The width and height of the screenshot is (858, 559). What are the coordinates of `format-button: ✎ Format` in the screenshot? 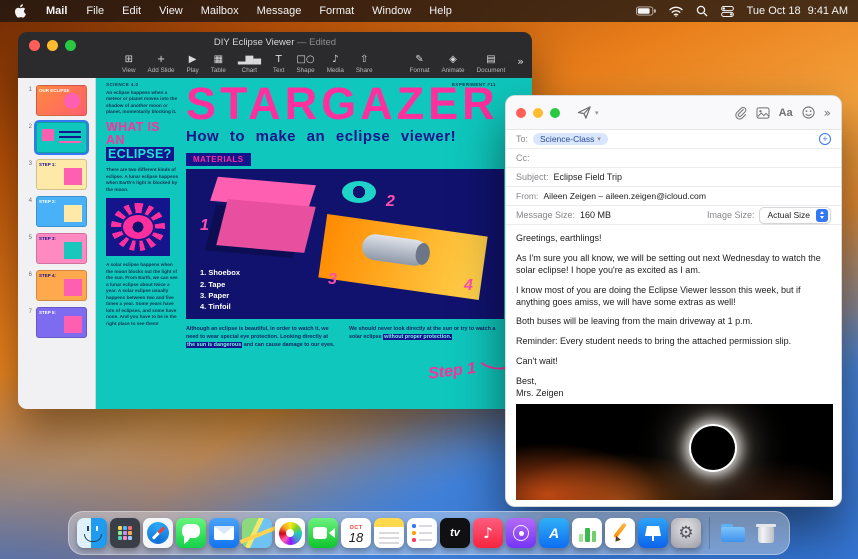 It's located at (420, 64).